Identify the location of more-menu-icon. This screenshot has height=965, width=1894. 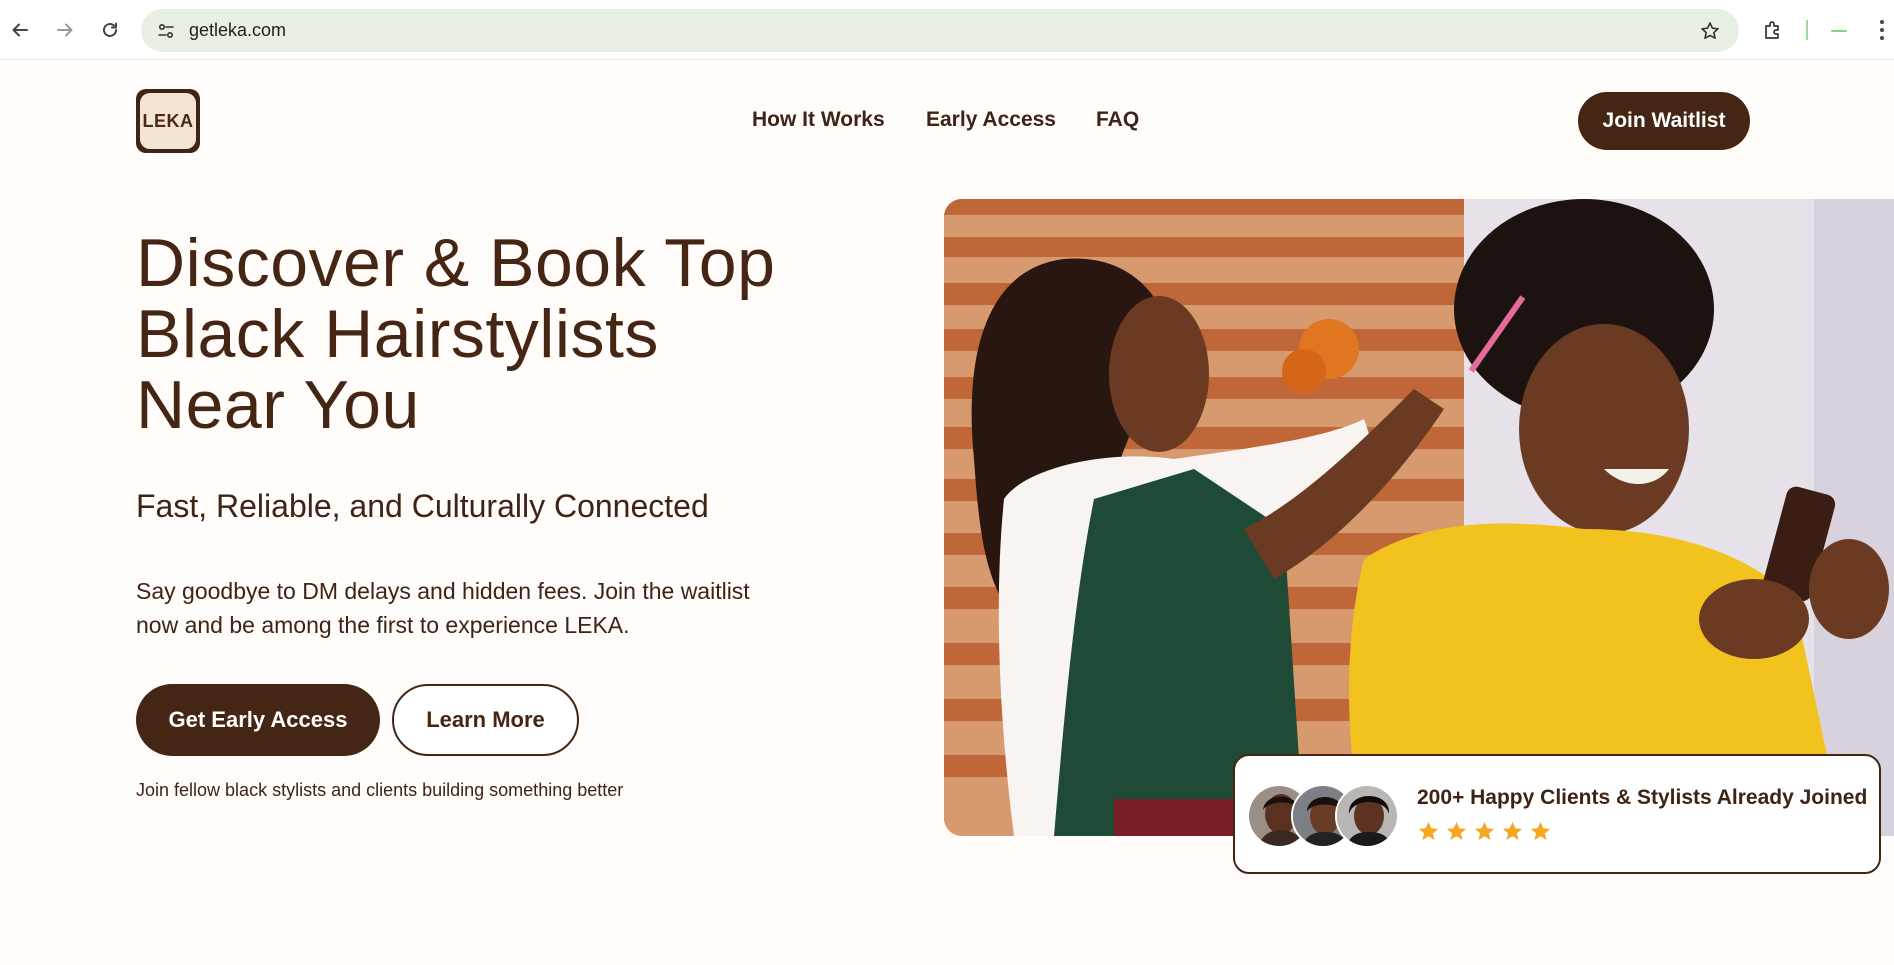
(1882, 30).